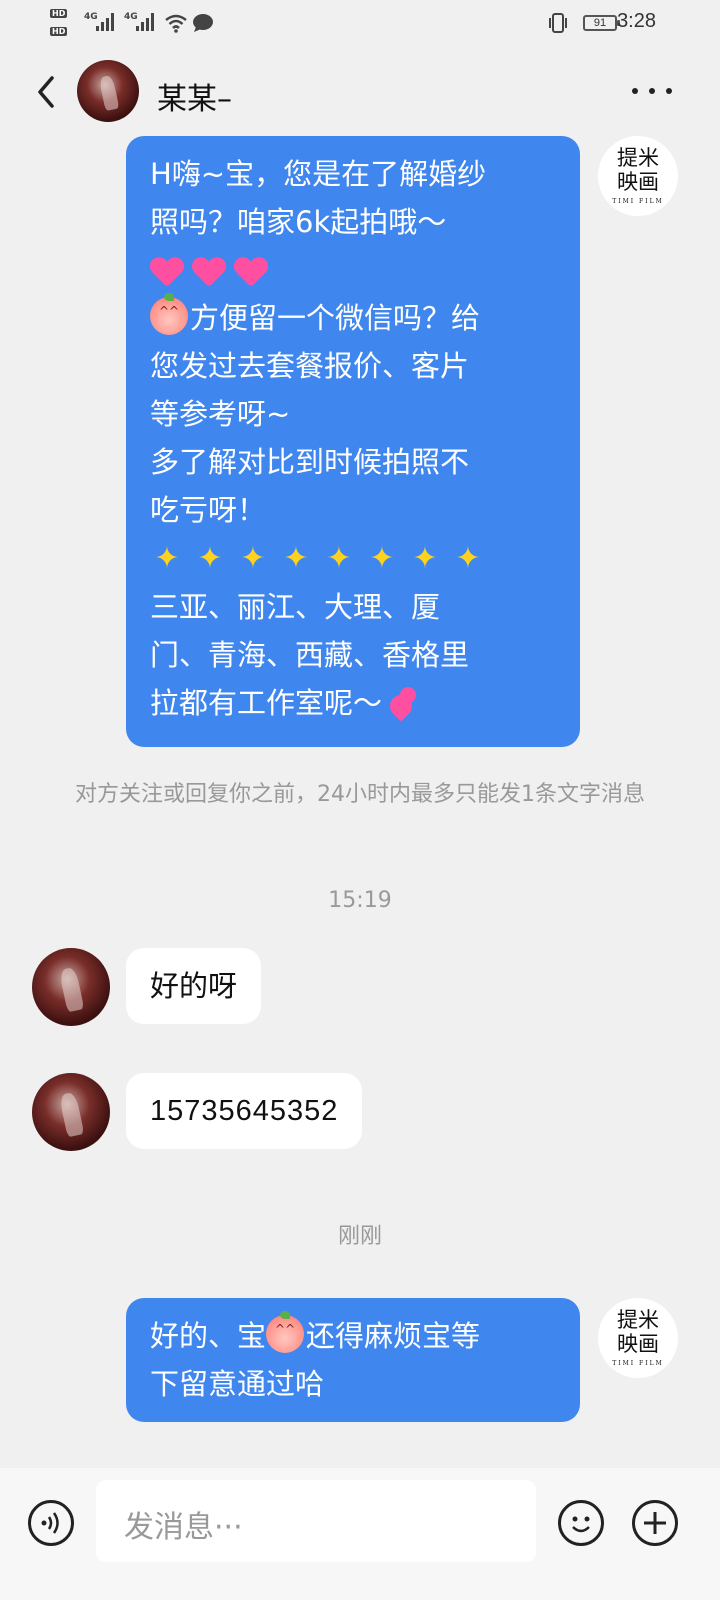  Describe the element at coordinates (203, 23) in the screenshot. I see `message-notification-icon` at that location.